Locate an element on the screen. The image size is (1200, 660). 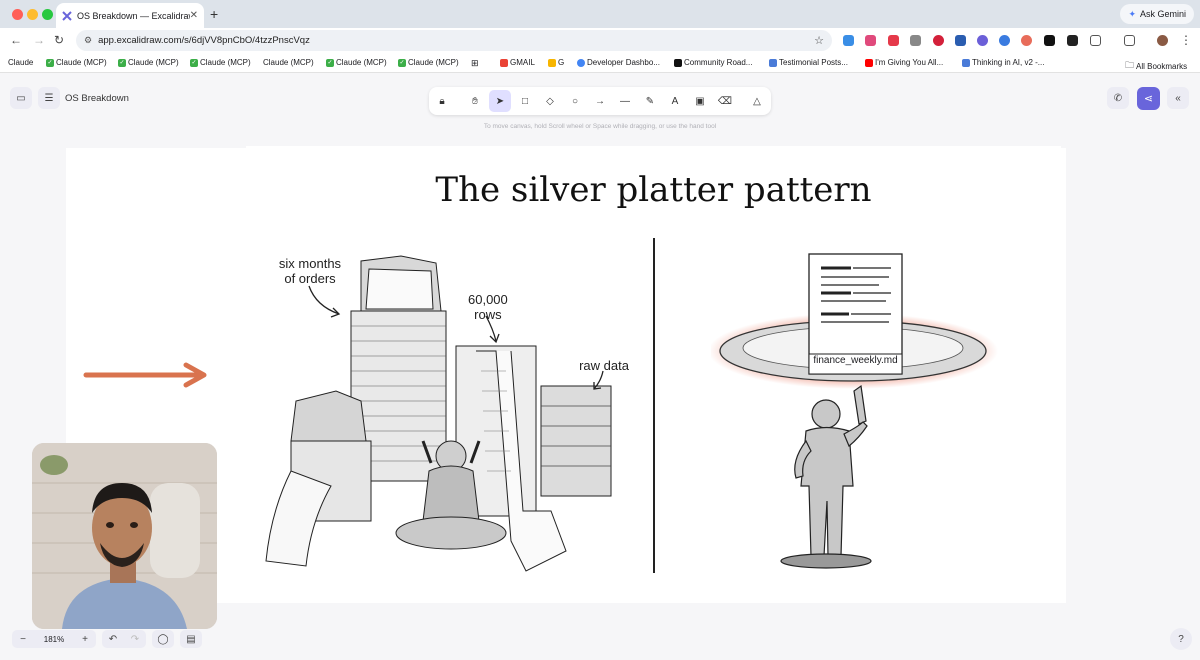
bookmark-label: Claude is located at coordinates (21, 62).